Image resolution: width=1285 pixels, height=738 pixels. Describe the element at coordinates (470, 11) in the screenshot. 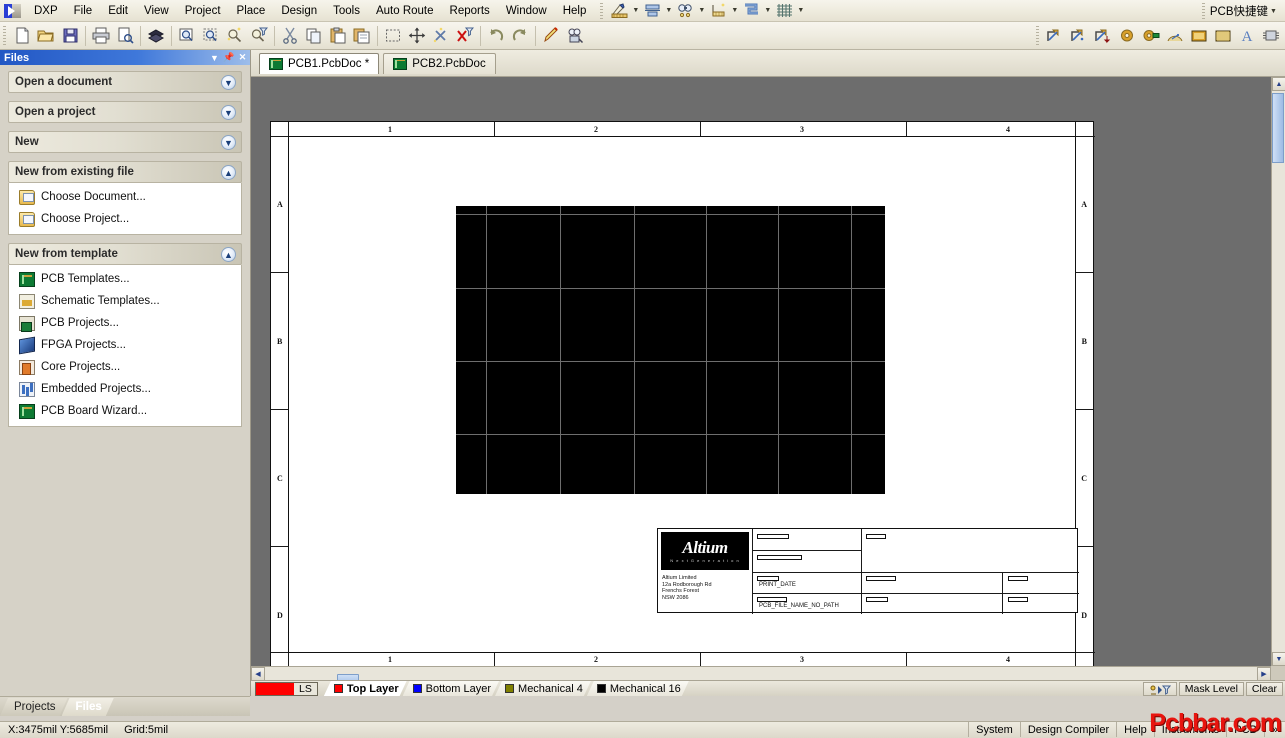

I see `menu-reports: Reports` at that location.